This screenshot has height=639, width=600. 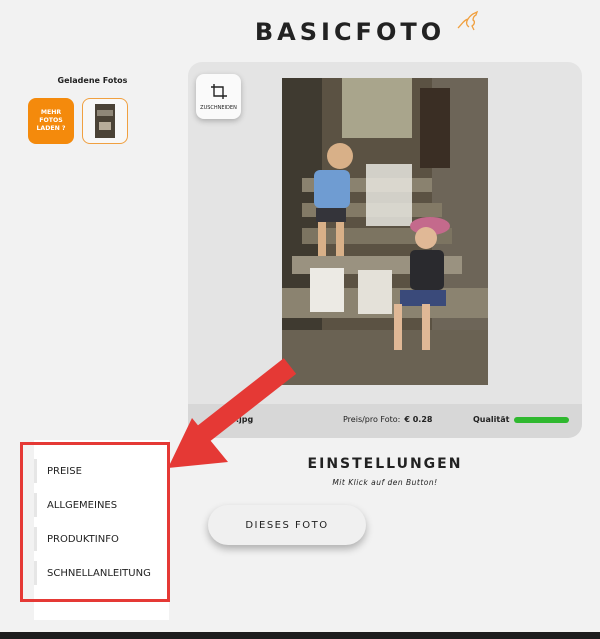 I want to click on bottom-strip, so click(x=300, y=635).